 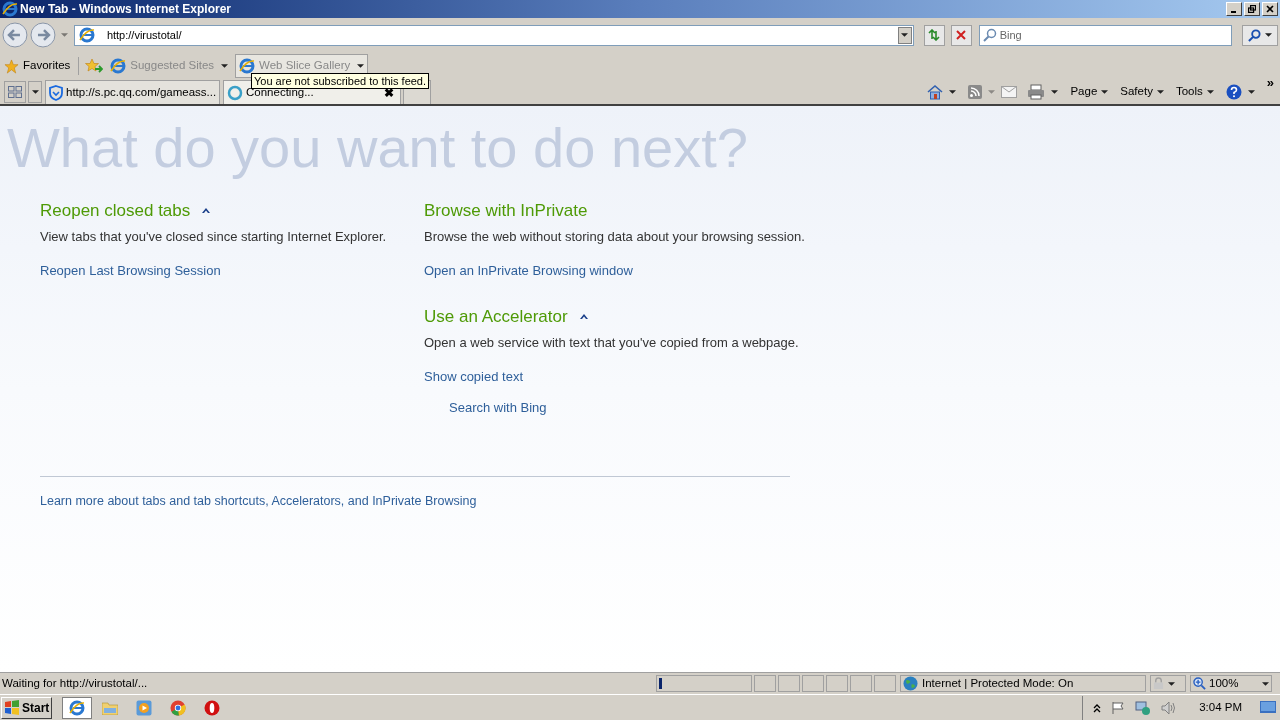 What do you see at coordinates (258, 501) in the screenshot?
I see `learn-more-link: Learn more about tabs and tab shortcuts, Accelerators, and InPrivate Browsing` at bounding box center [258, 501].